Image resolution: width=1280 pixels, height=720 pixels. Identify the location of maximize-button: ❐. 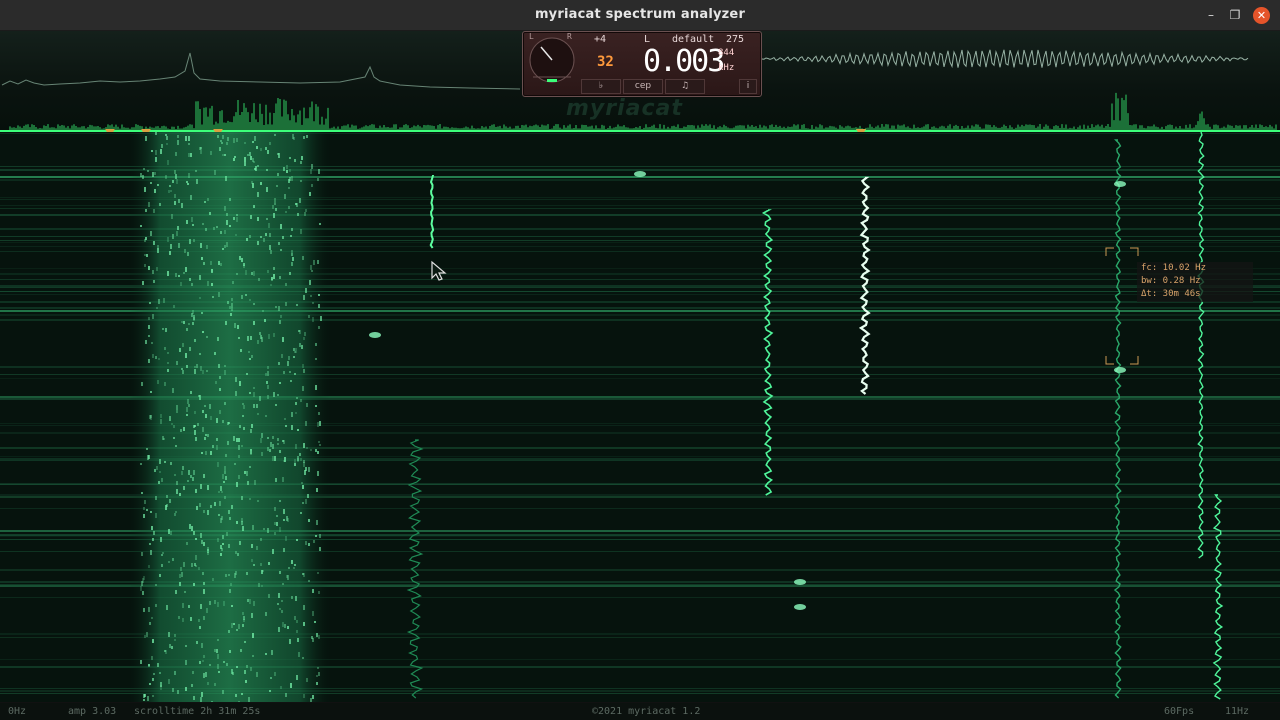
(1235, 15).